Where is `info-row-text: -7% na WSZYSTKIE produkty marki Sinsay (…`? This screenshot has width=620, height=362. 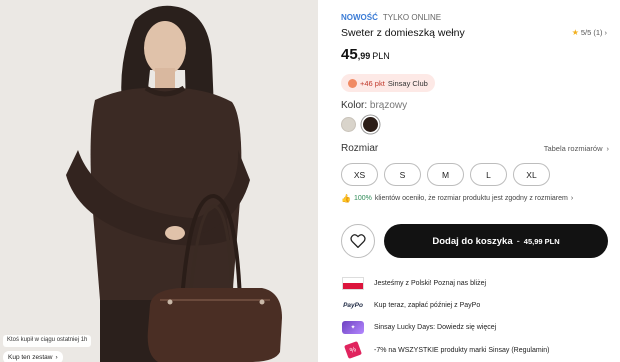 info-row-text: -7% na WSZYSTKIE produkty marki Sinsay (… is located at coordinates (462, 350).